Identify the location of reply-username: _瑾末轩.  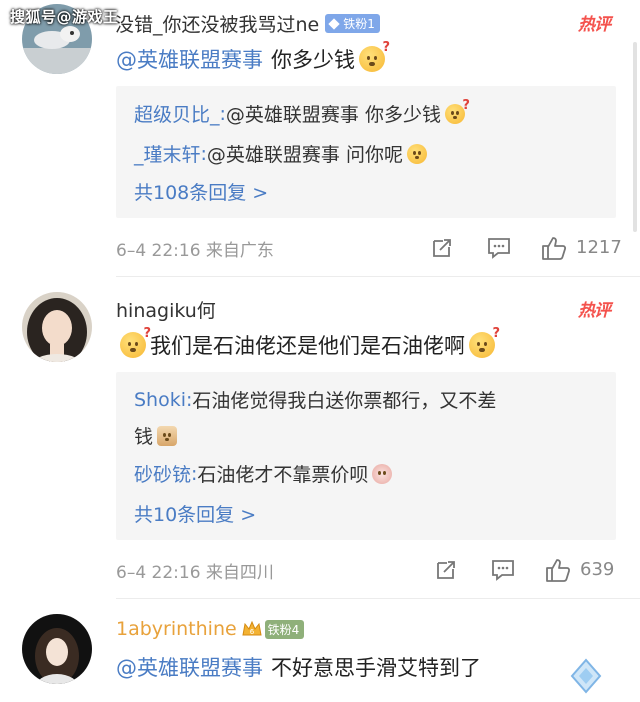
(167, 153).